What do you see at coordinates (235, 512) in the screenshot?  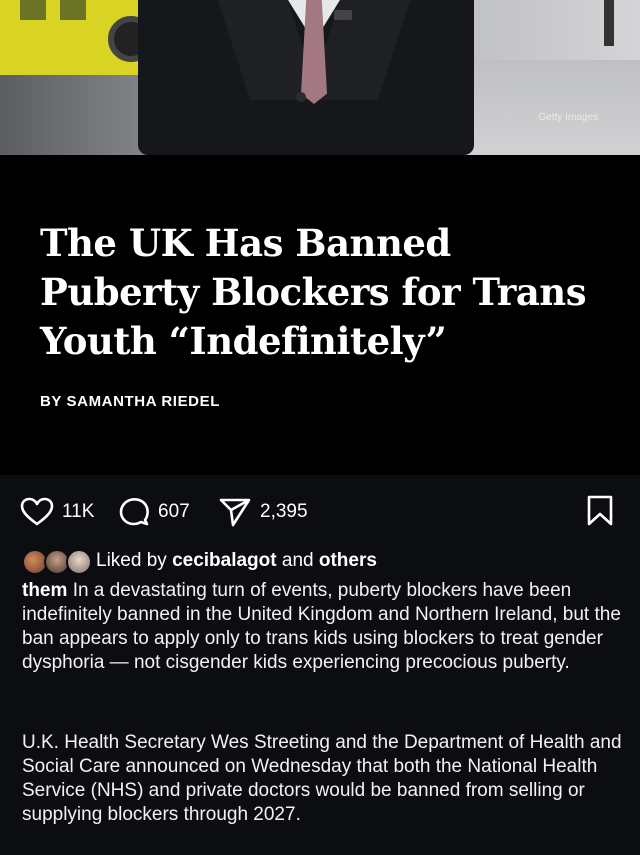 I see `share-icon` at bounding box center [235, 512].